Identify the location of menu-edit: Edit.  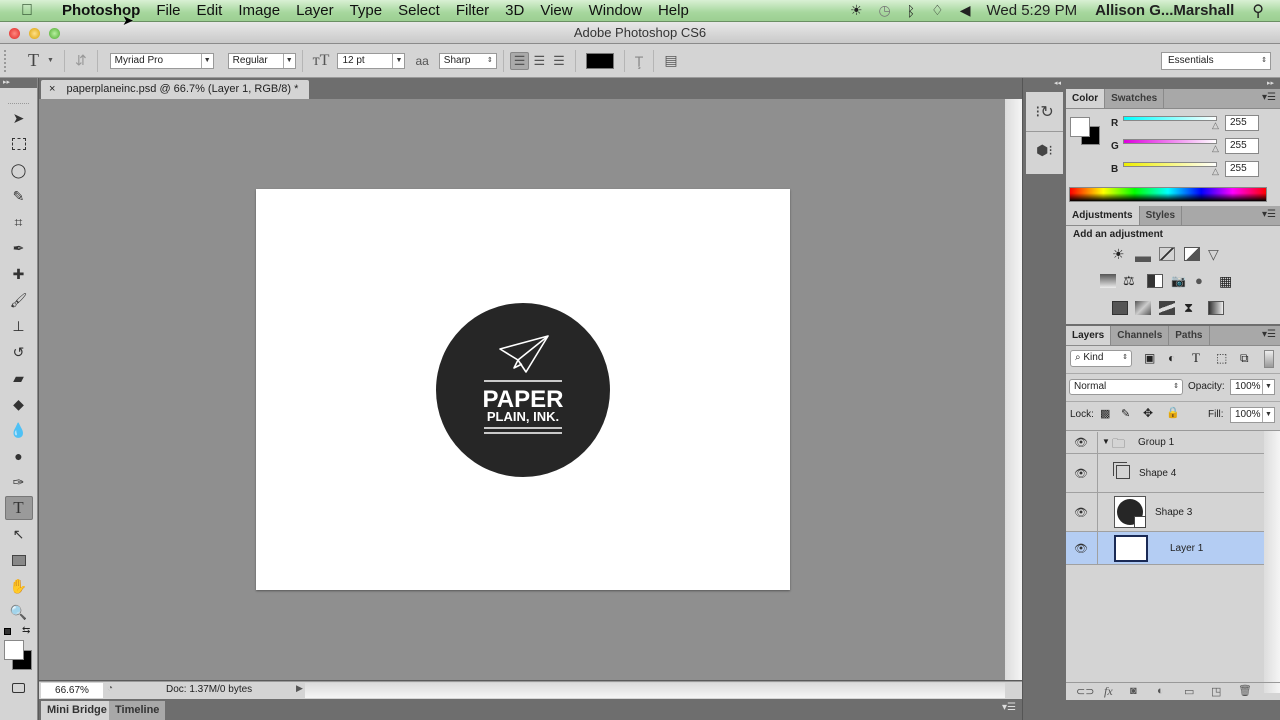
(210, 10).